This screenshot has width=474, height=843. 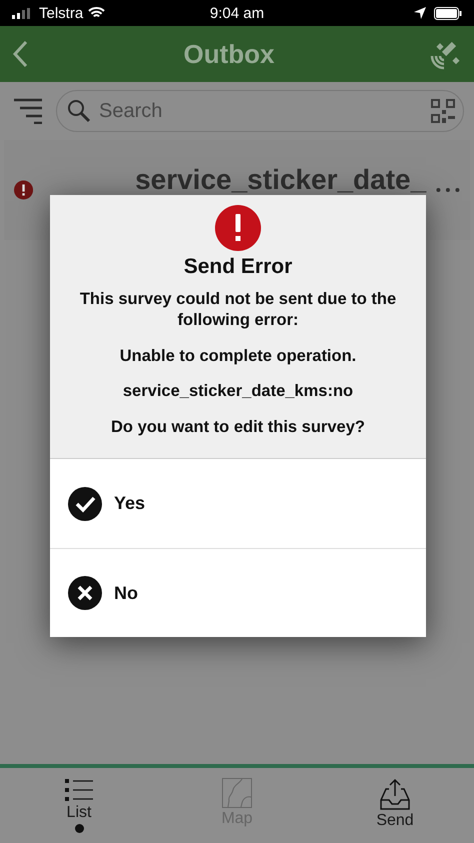 What do you see at coordinates (237, 793) in the screenshot?
I see `map-icon` at bounding box center [237, 793].